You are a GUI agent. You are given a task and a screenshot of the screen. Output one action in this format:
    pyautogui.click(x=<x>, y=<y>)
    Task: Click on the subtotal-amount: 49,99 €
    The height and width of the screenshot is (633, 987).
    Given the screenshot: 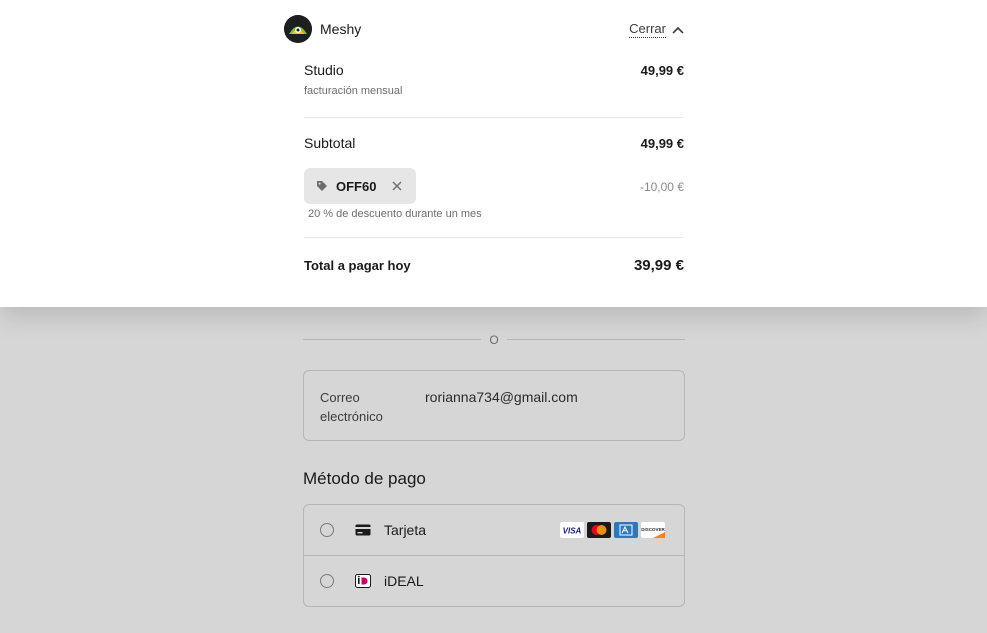 What is the action you would take?
    pyautogui.click(x=662, y=143)
    